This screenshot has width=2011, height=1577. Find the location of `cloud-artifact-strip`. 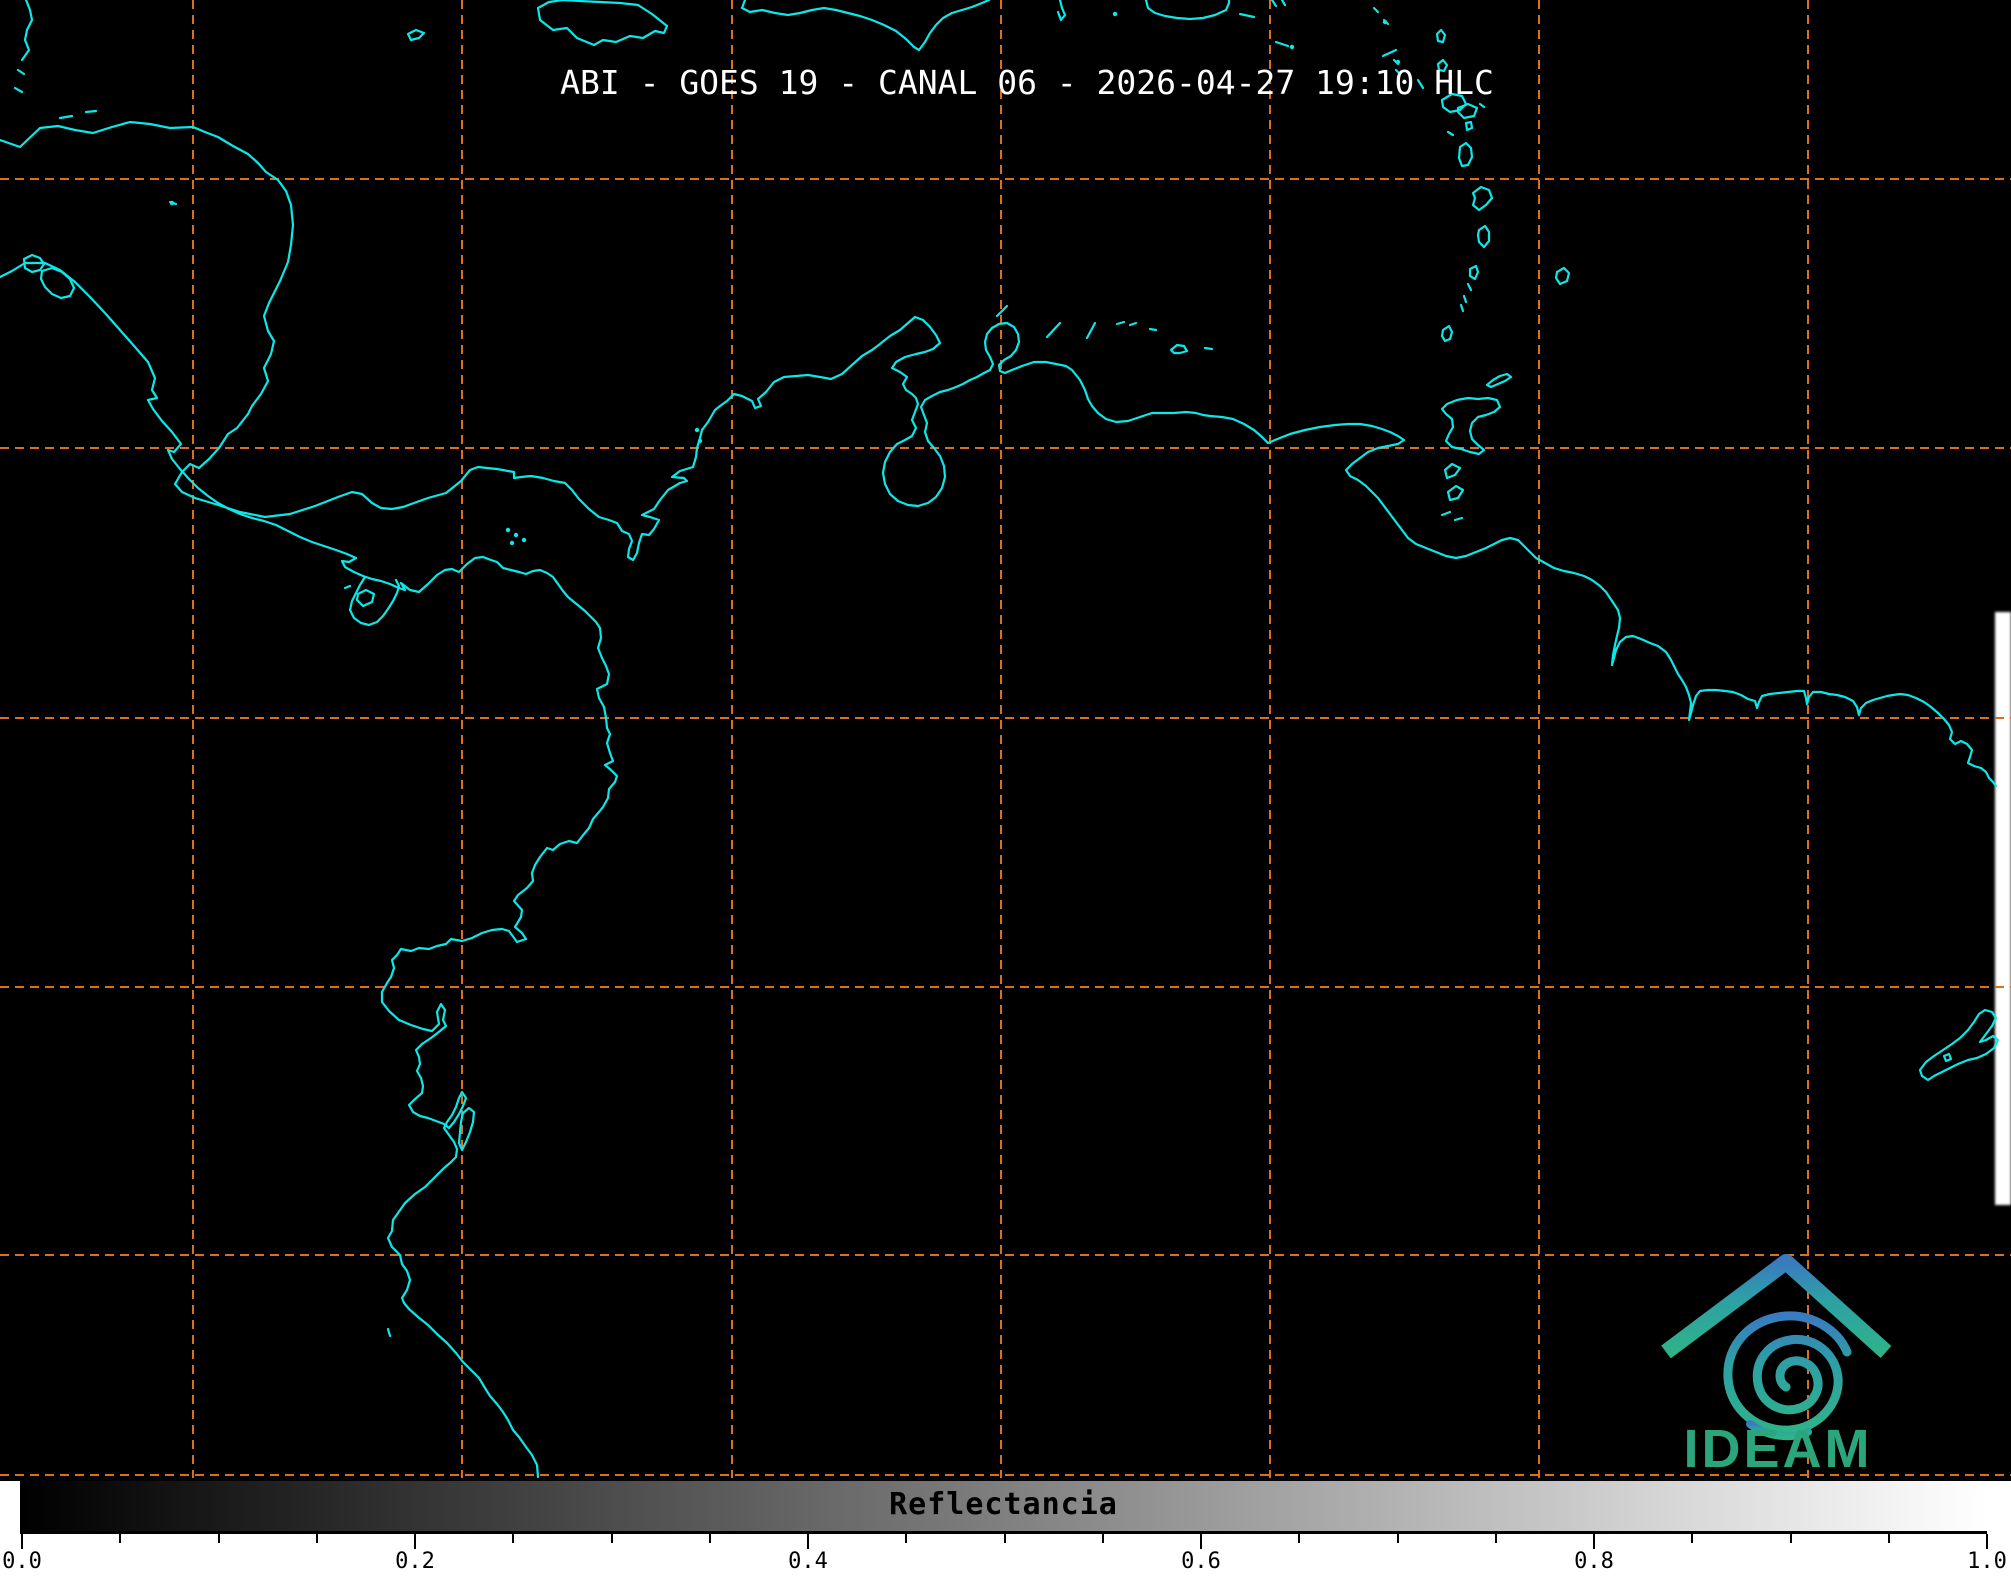

cloud-artifact-strip is located at coordinates (2003, 908).